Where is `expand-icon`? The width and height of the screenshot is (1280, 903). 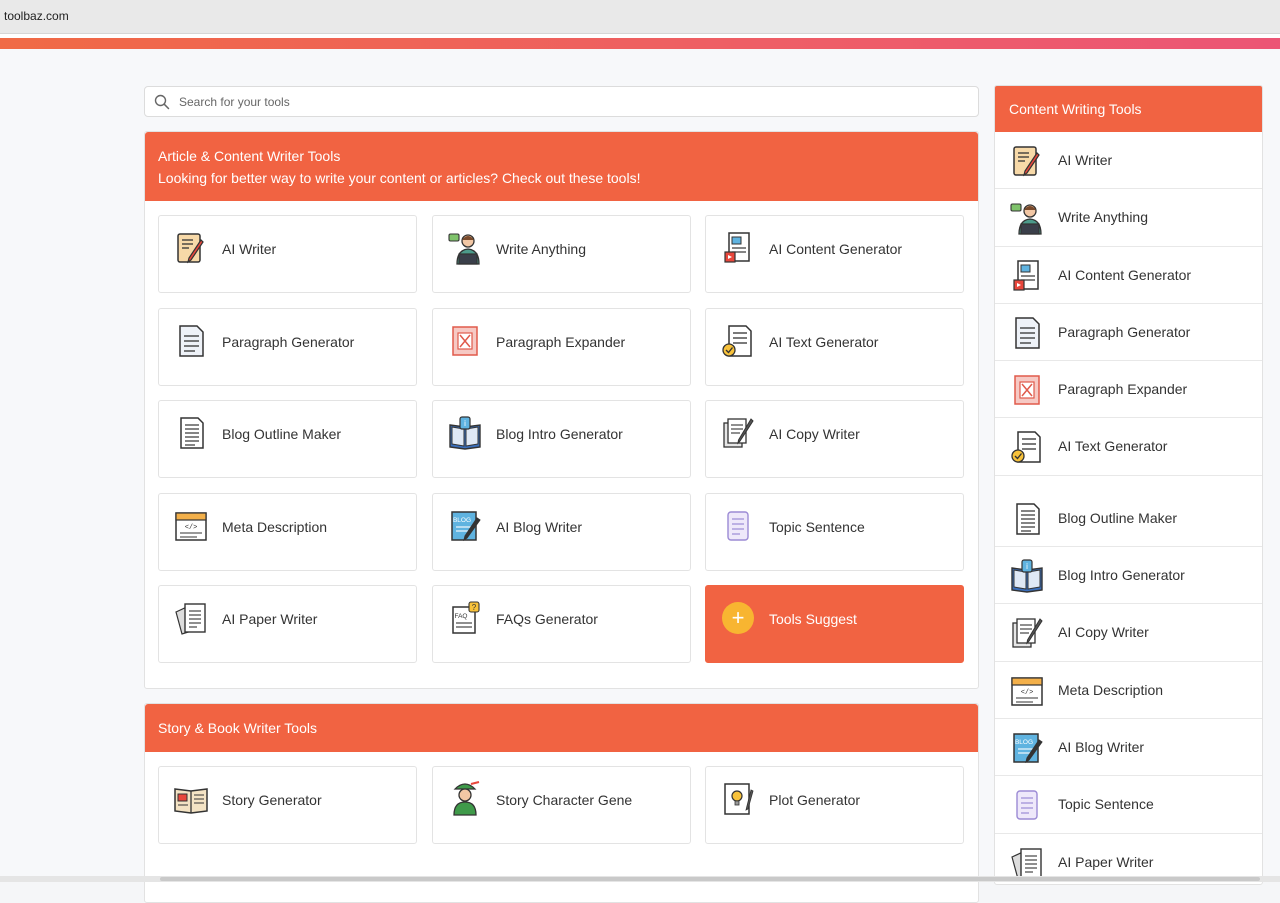
expand-icon is located at coordinates (1027, 390).